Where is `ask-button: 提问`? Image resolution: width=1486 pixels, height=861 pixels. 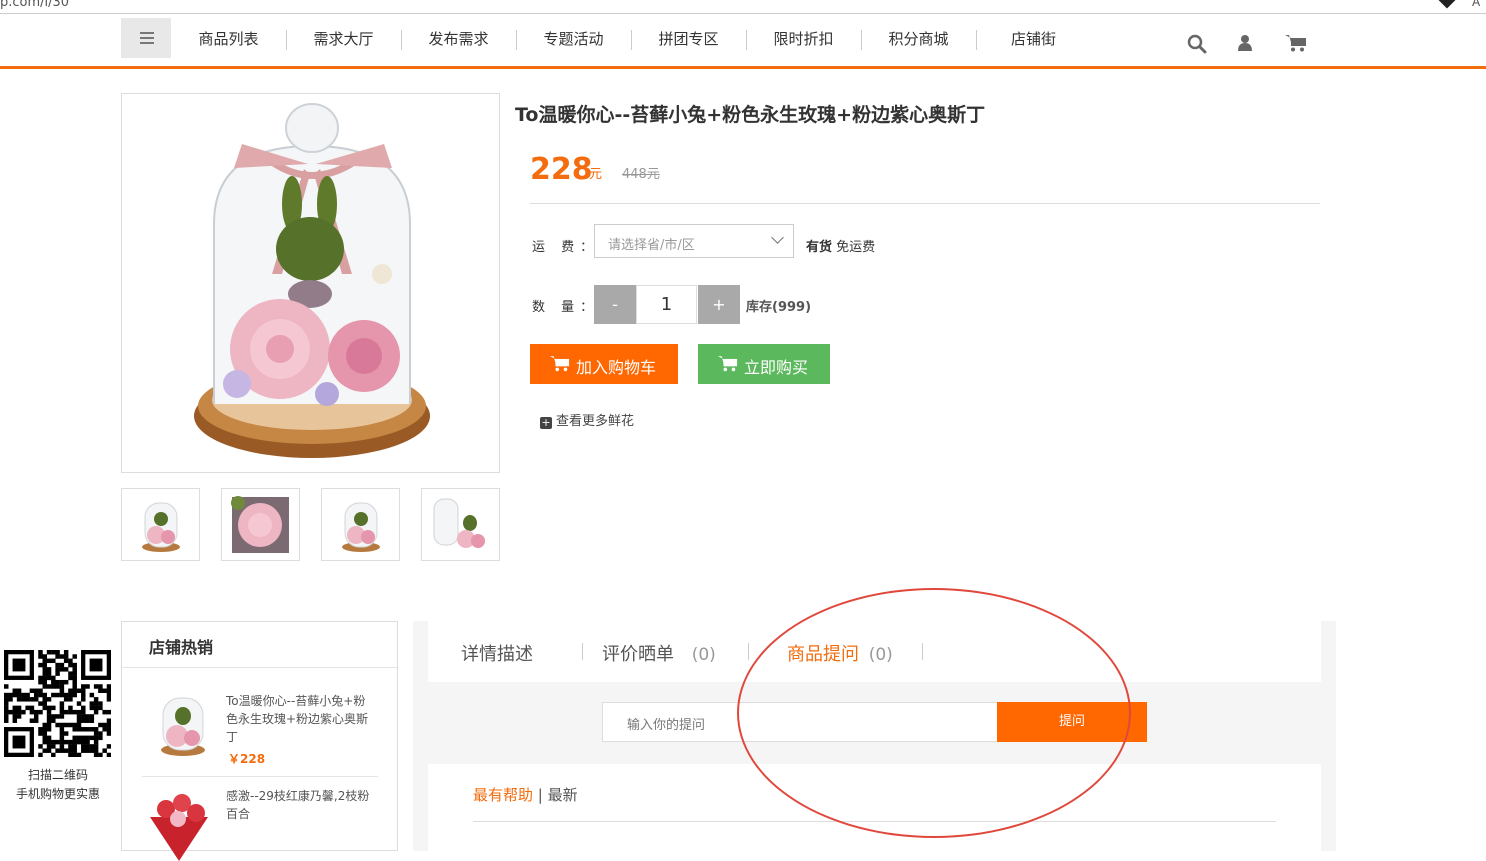
ask-button: 提问 is located at coordinates (1072, 722).